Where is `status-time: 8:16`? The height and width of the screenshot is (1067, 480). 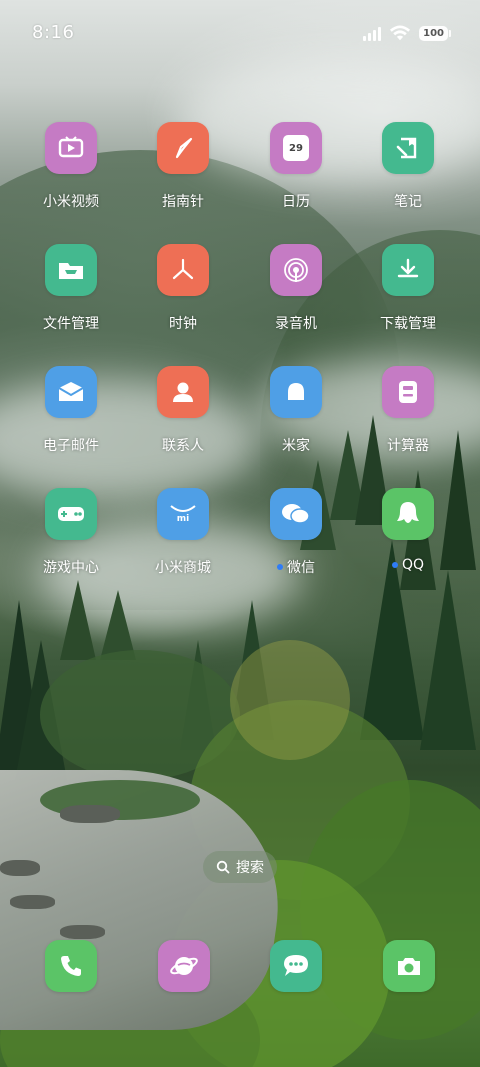 status-time: 8:16 is located at coordinates (53, 32).